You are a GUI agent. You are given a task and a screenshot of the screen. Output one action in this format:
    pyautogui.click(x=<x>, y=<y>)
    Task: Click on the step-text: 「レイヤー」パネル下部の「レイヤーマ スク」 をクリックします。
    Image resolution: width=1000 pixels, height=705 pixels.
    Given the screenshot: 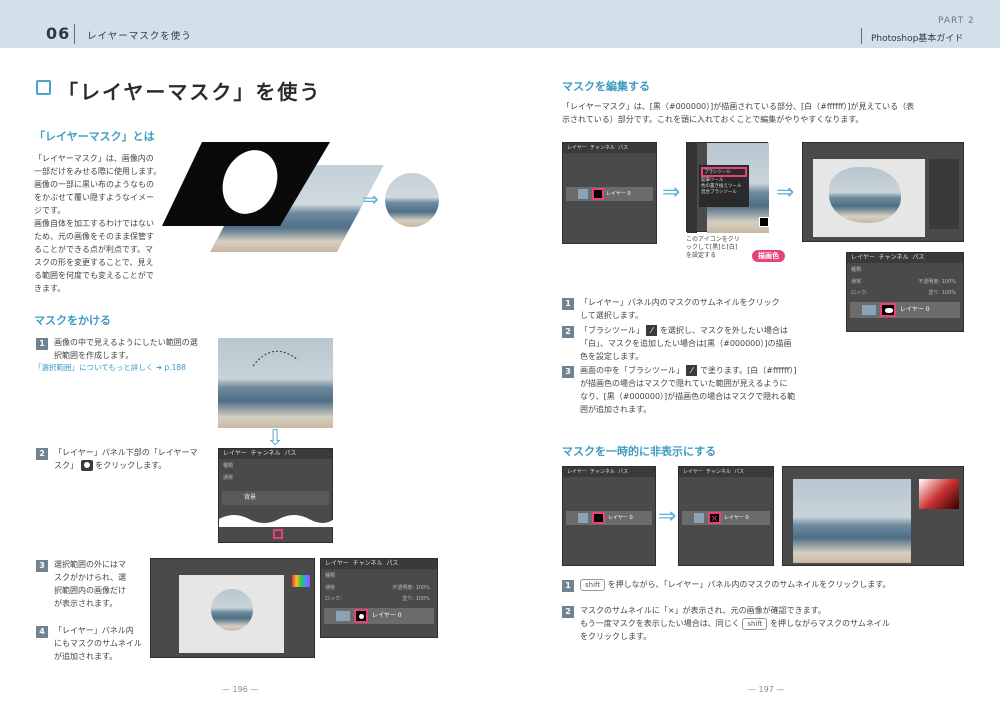 What is the action you would take?
    pyautogui.click(x=134, y=459)
    